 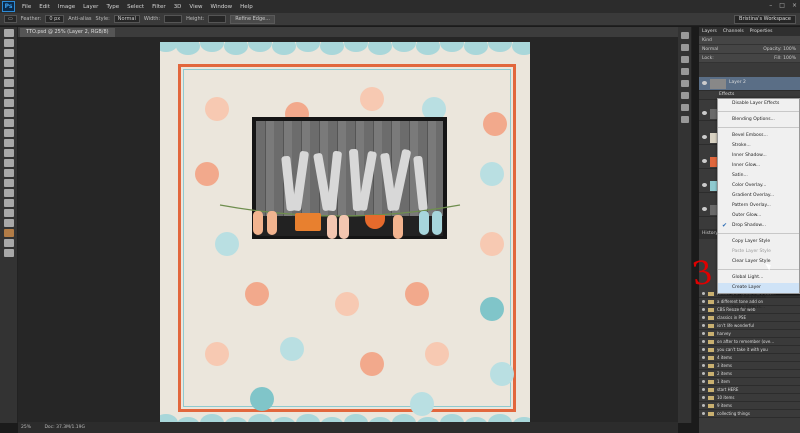 What do you see at coordinates (782, 5) in the screenshot?
I see `maximize-icon: □` at bounding box center [782, 5].